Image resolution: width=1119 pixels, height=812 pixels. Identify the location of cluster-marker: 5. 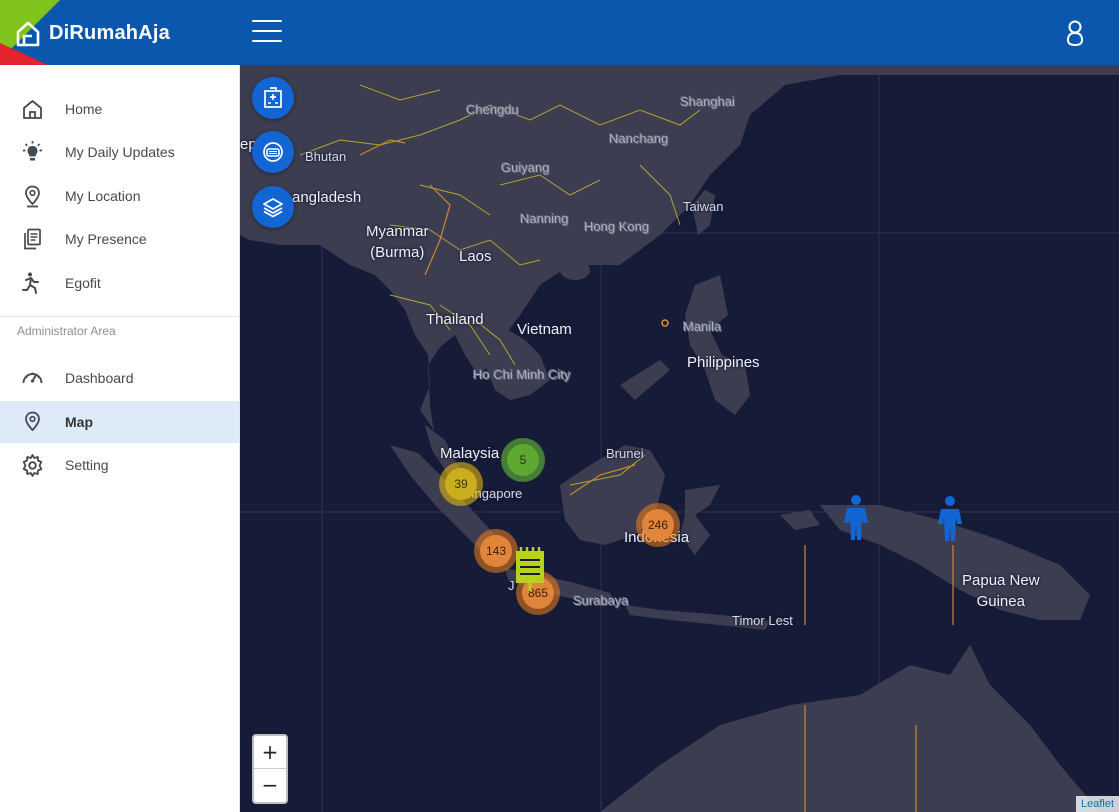
(523, 460).